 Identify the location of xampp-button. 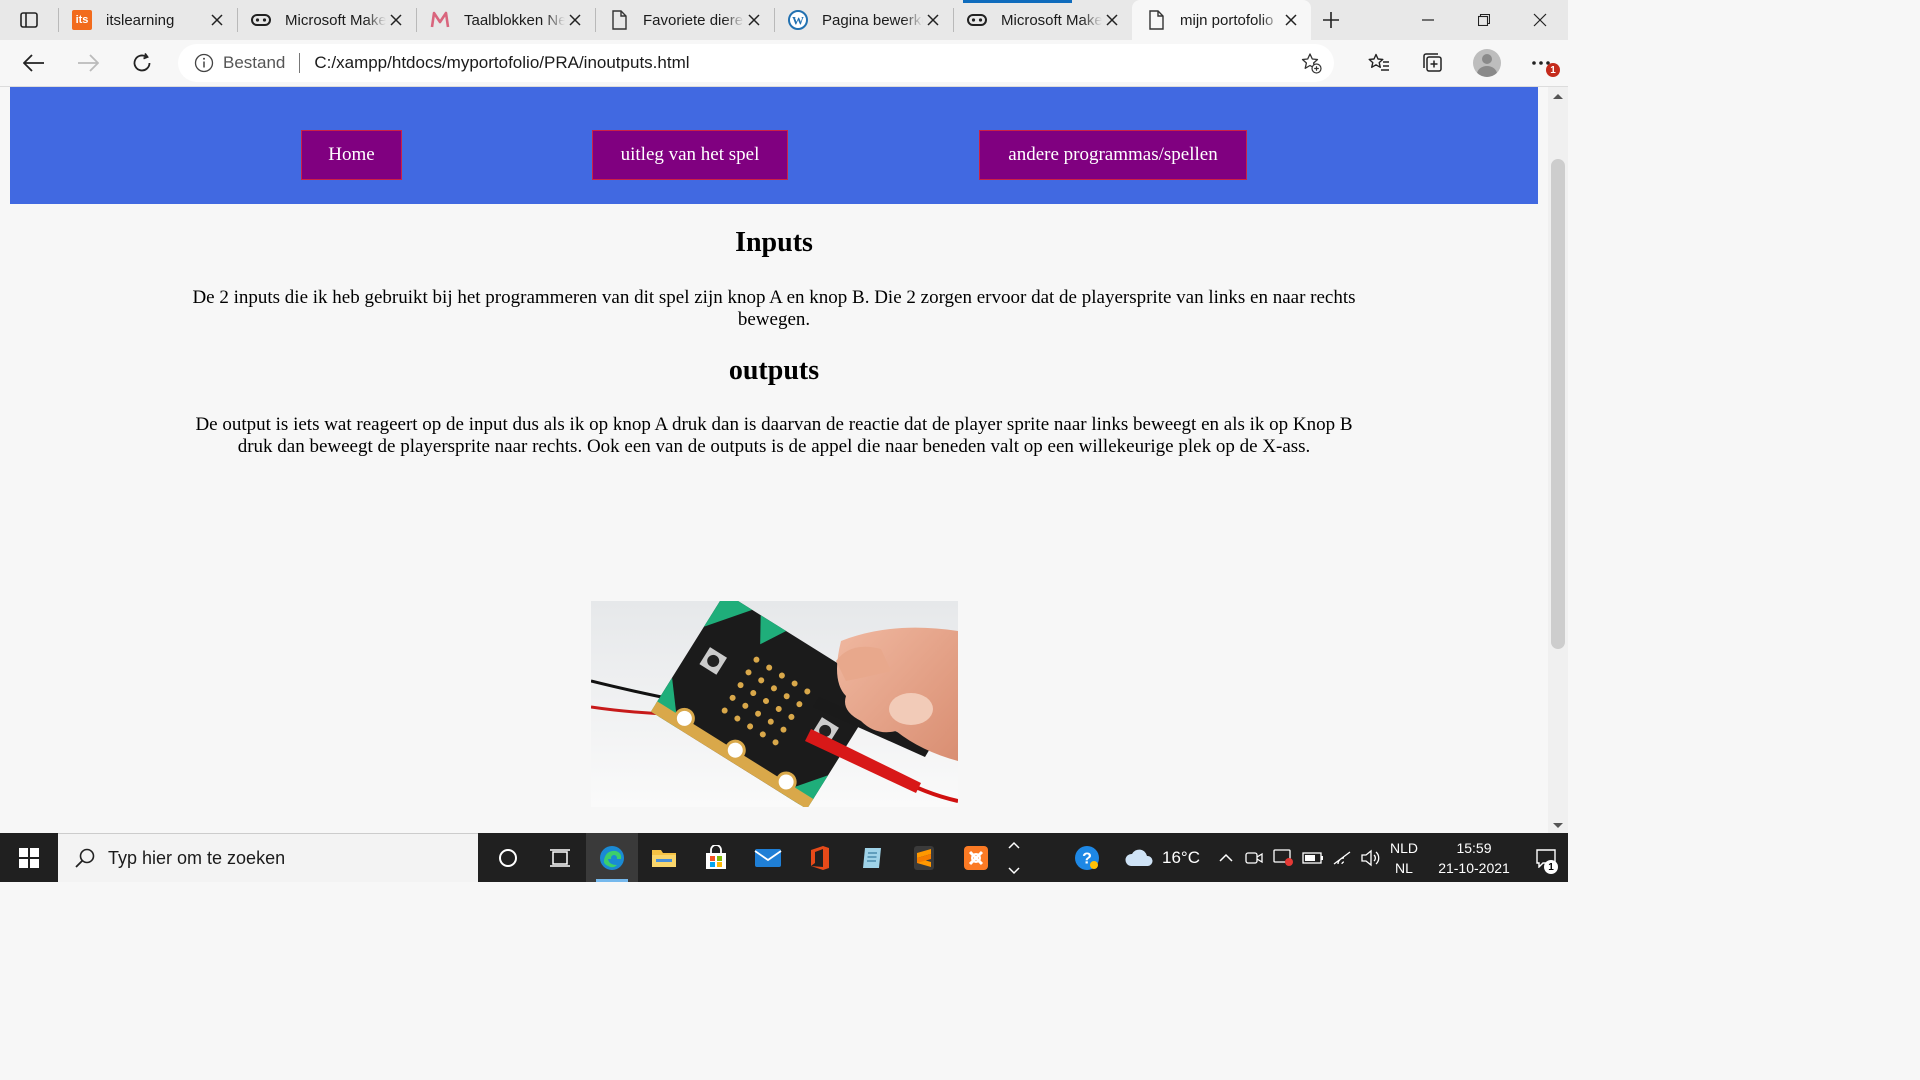
(976, 857).